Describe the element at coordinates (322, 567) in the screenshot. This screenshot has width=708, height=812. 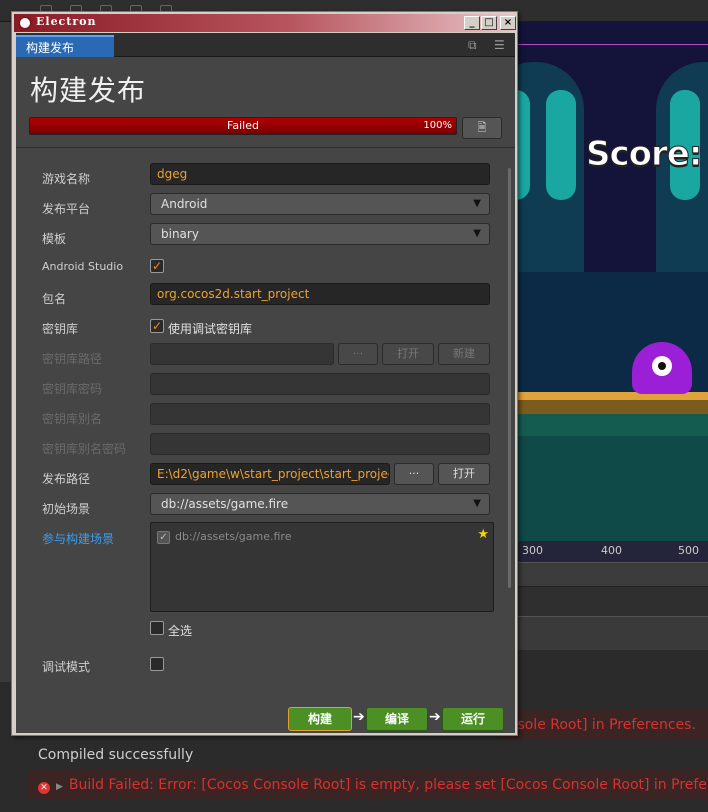
I see `scene-list: ✓ db://assets/game.fire ★` at that location.